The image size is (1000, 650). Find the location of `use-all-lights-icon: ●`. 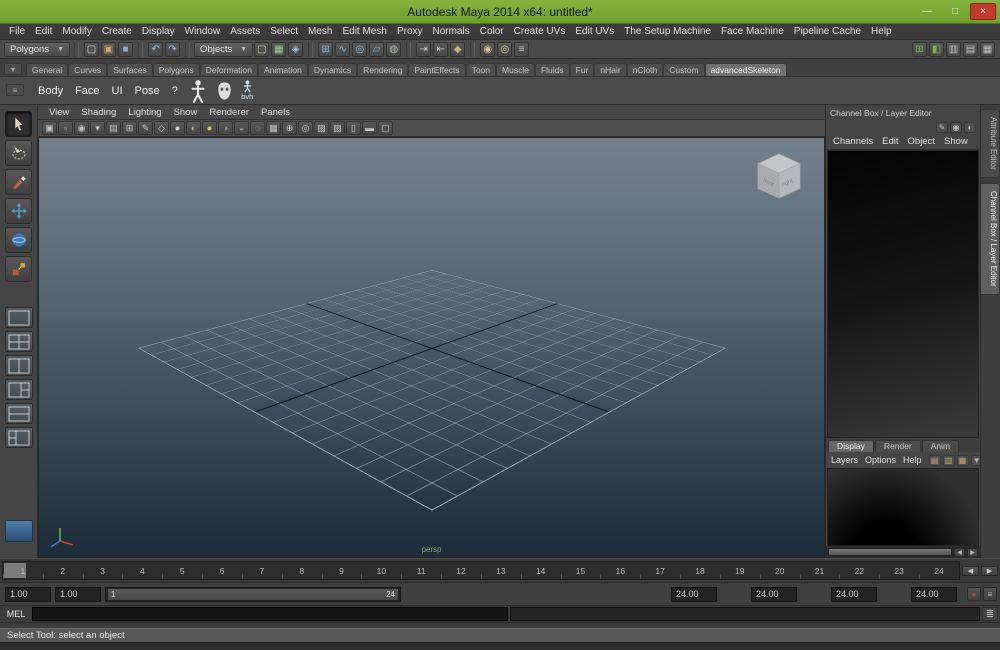

use-all-lights-icon: ● is located at coordinates (209, 128).